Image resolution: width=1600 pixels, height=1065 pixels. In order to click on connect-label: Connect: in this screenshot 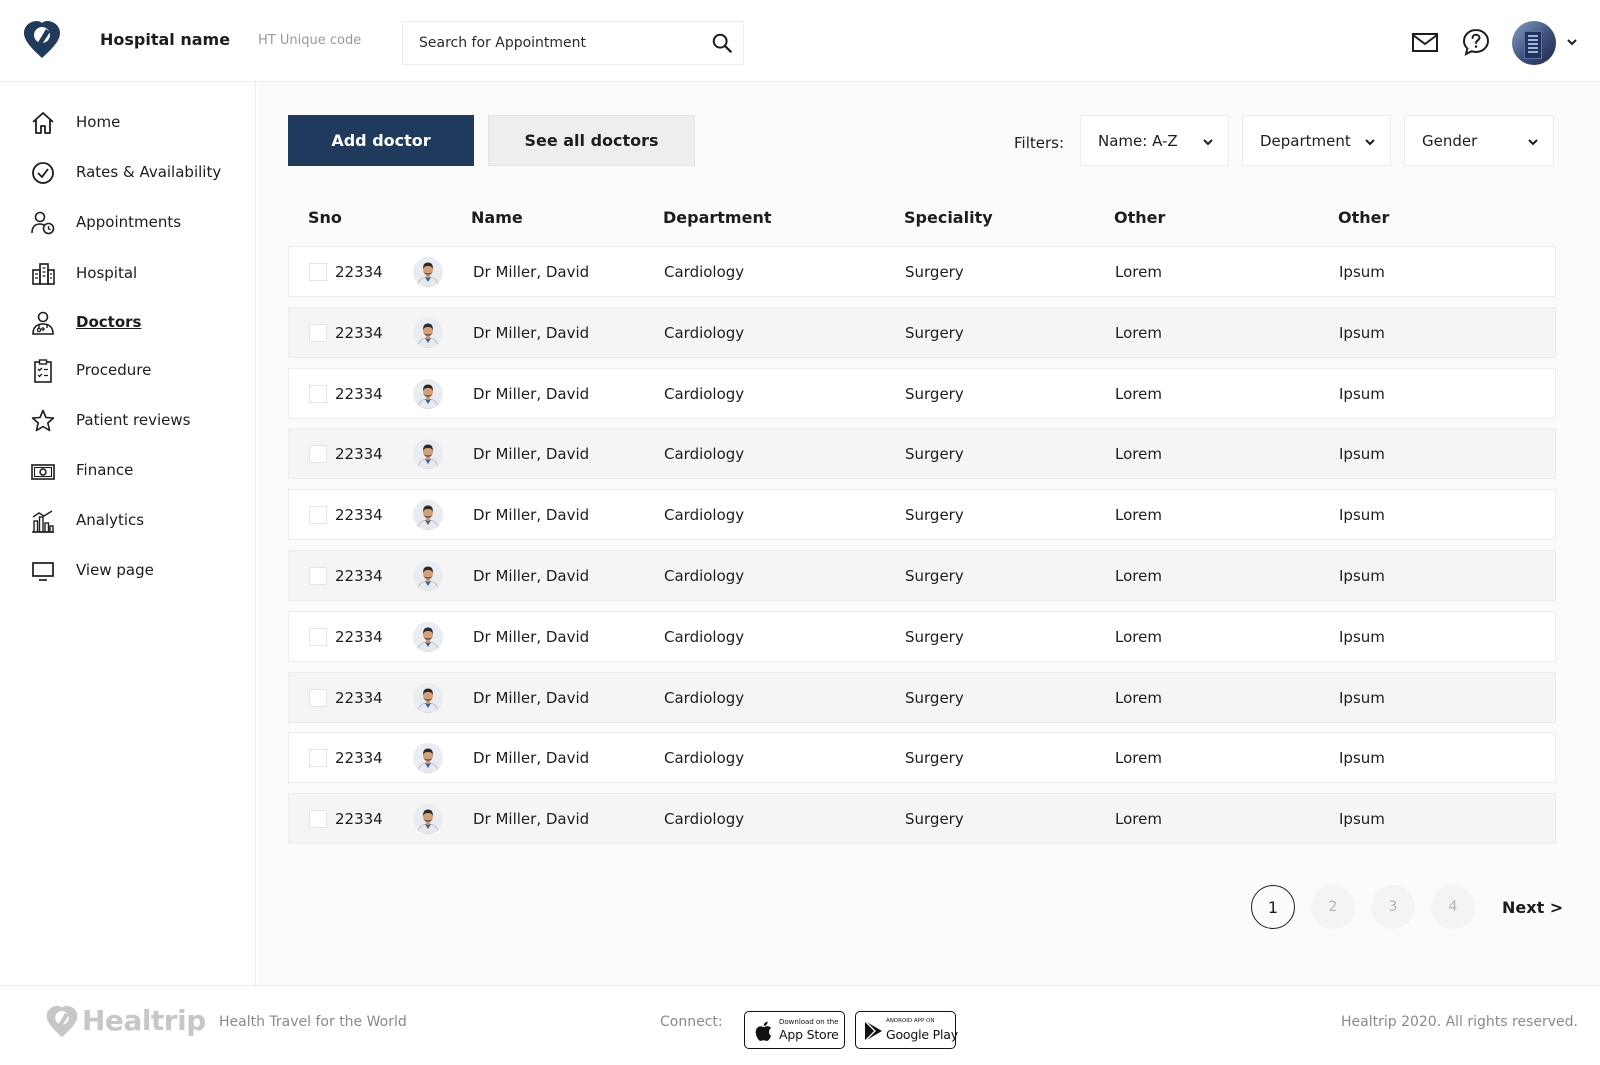, I will do `click(691, 1022)`.